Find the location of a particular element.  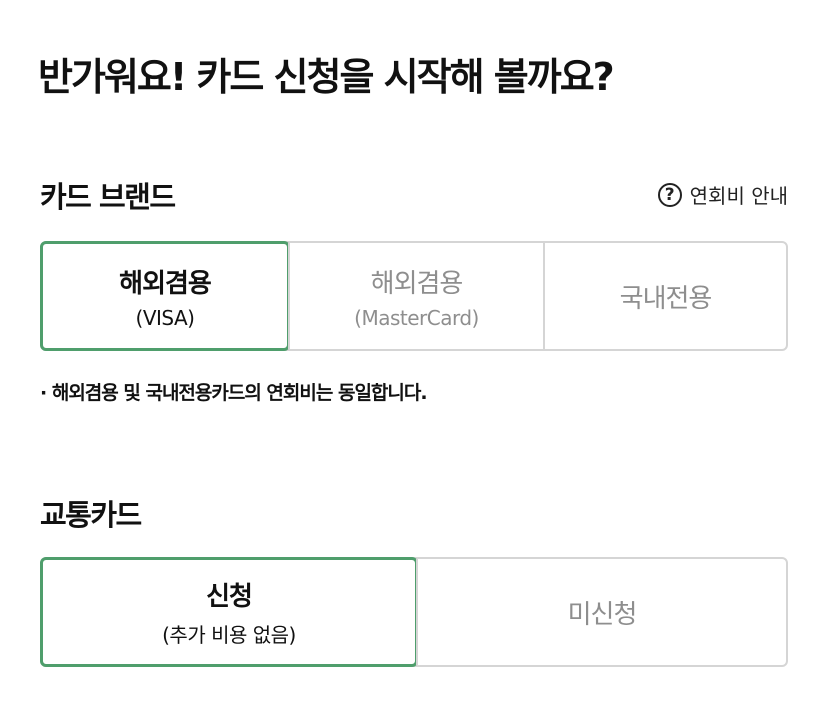

transit-card-label: 교통카드 is located at coordinates (91, 515).